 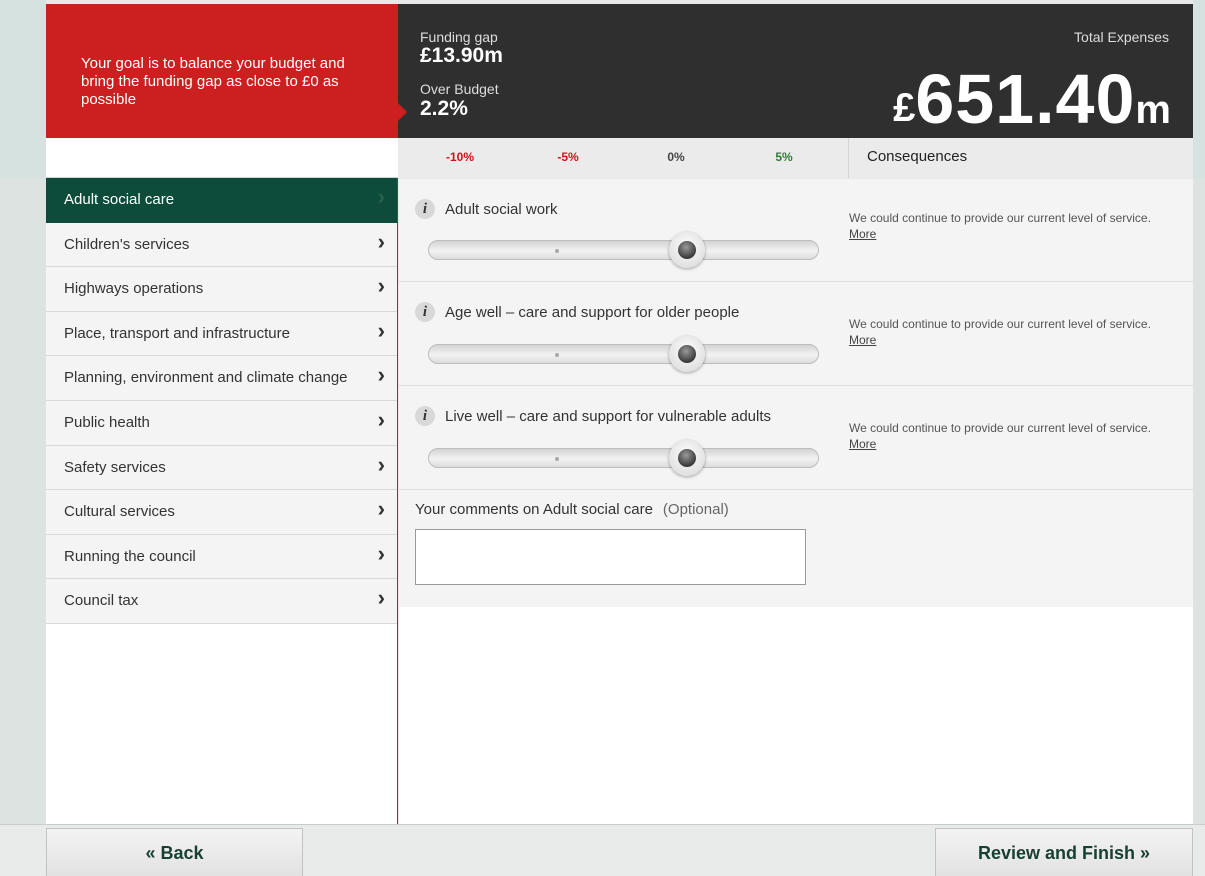 I want to click on sidebar-item-label: Planning, environment and climate change, so click(x=206, y=378).